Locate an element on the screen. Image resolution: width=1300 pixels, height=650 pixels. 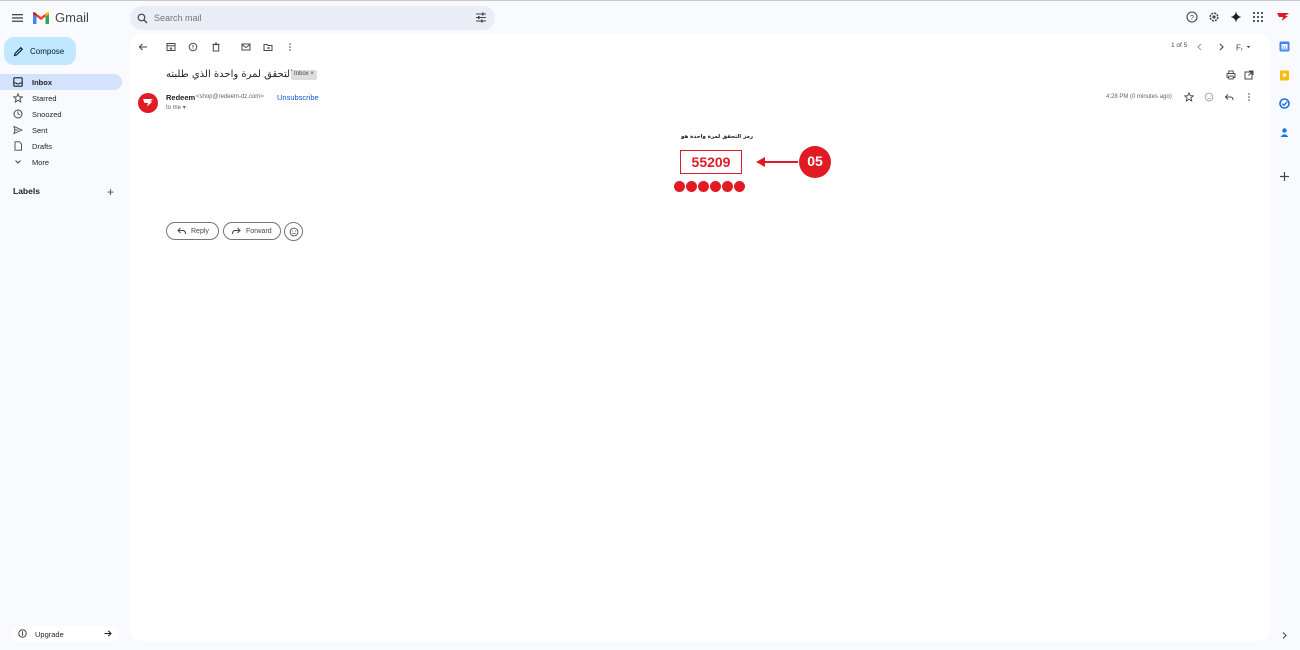
calendar-icon: 31 is located at coordinates (1284, 46).